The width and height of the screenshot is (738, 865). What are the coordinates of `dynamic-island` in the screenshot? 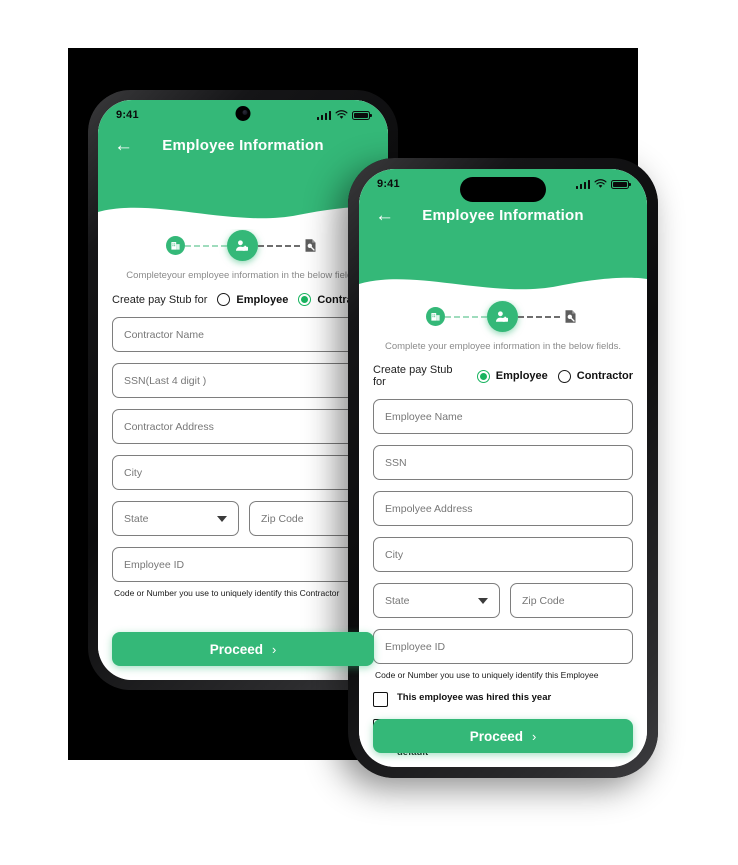 It's located at (503, 189).